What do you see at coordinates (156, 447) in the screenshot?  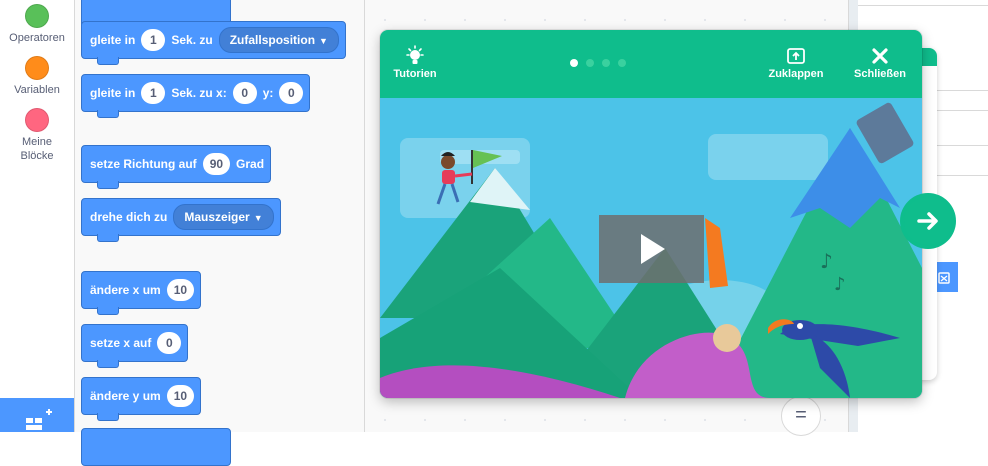 I see `block-partial-bottom` at bounding box center [156, 447].